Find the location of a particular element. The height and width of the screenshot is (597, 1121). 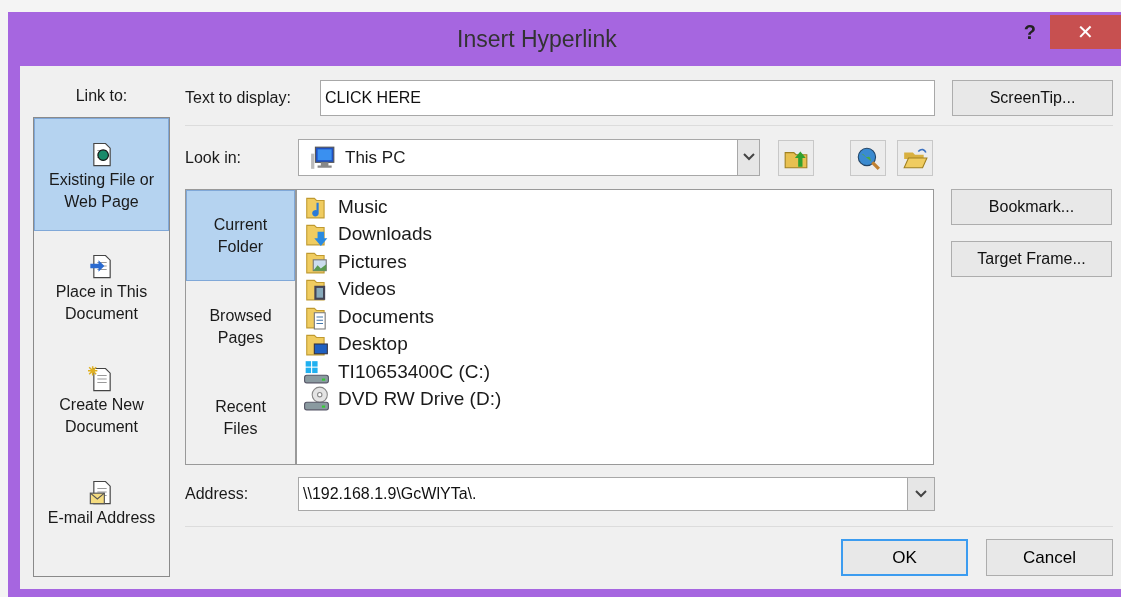

link-to-label: Link to: is located at coordinates (101, 95).